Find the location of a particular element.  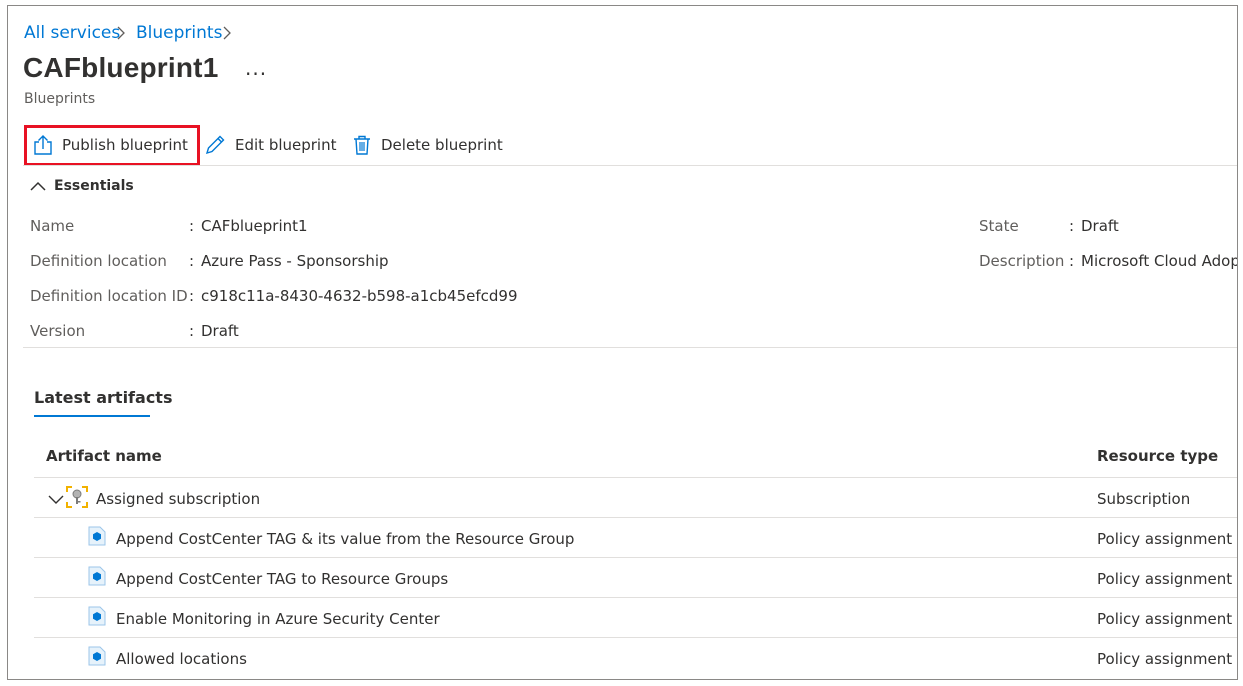

publish-blueprint-label: Publish blueprint is located at coordinates (125, 145).